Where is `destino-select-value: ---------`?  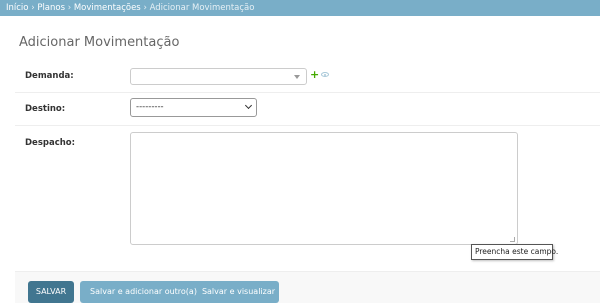 destino-select-value: --------- is located at coordinates (150, 107).